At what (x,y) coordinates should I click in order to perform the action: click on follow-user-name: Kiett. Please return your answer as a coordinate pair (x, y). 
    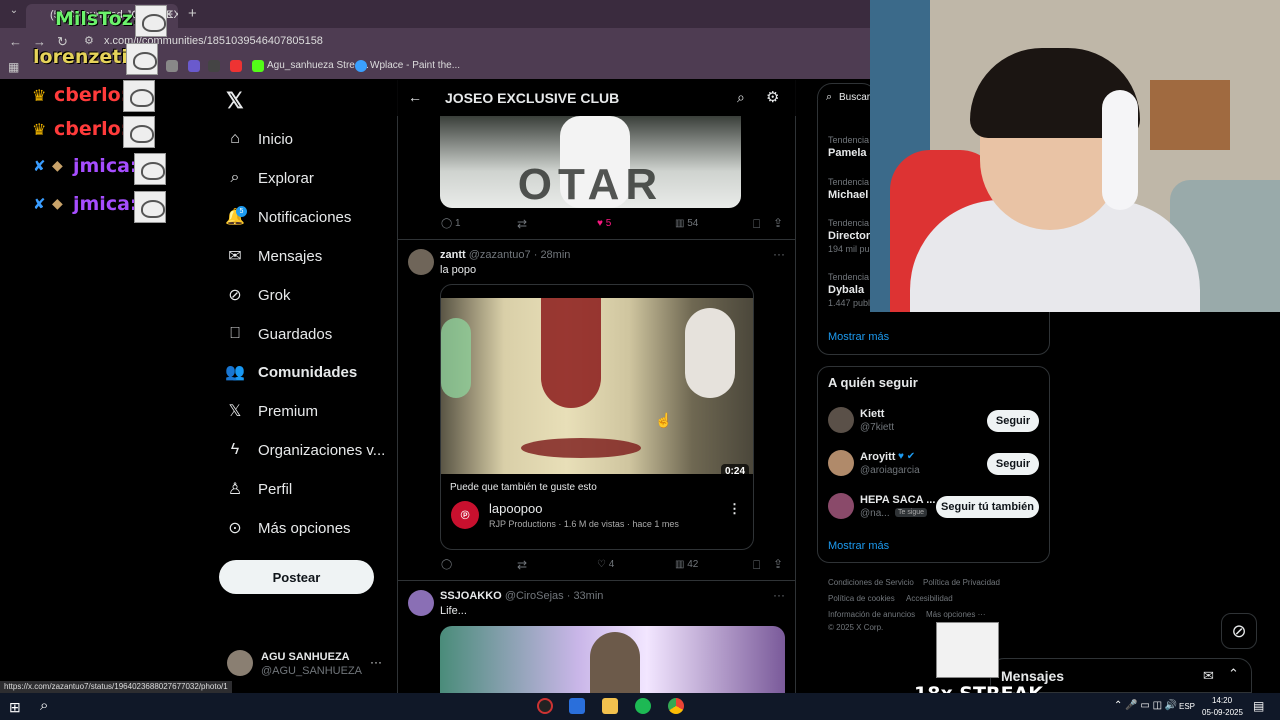
    Looking at the image, I should click on (872, 414).